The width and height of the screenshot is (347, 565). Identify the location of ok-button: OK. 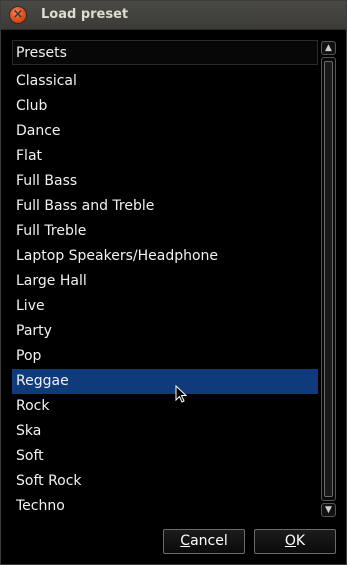
(295, 541).